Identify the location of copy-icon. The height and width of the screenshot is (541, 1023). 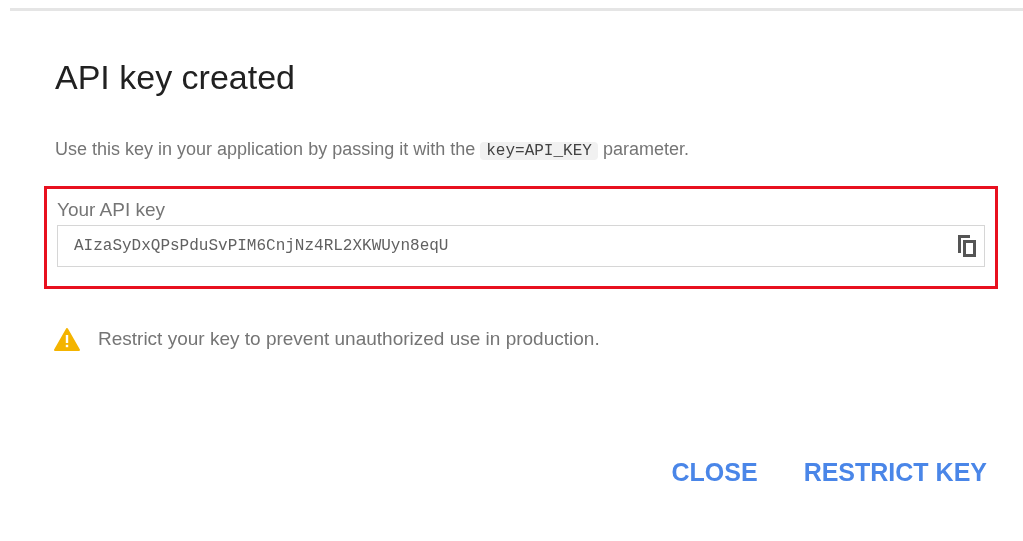
(967, 246).